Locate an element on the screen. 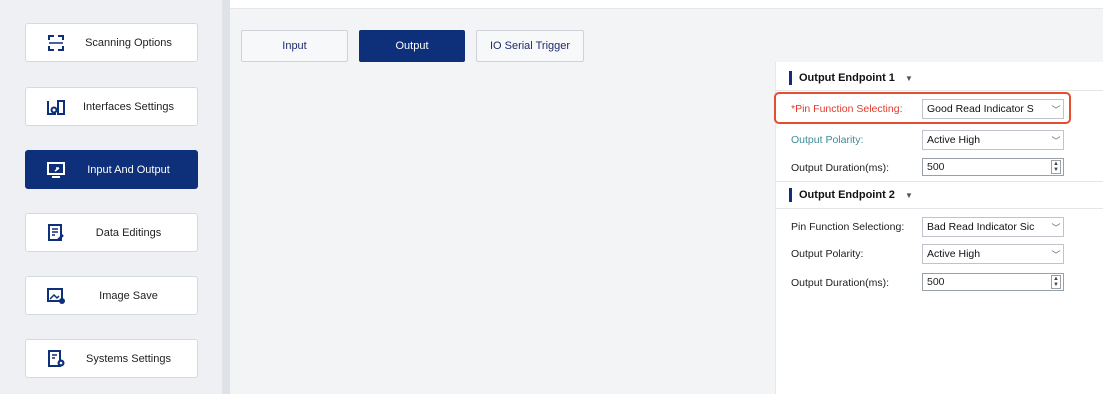 This screenshot has height=394, width=1103. nav-interfaces-settings: Interfaces Settings is located at coordinates (111, 106).